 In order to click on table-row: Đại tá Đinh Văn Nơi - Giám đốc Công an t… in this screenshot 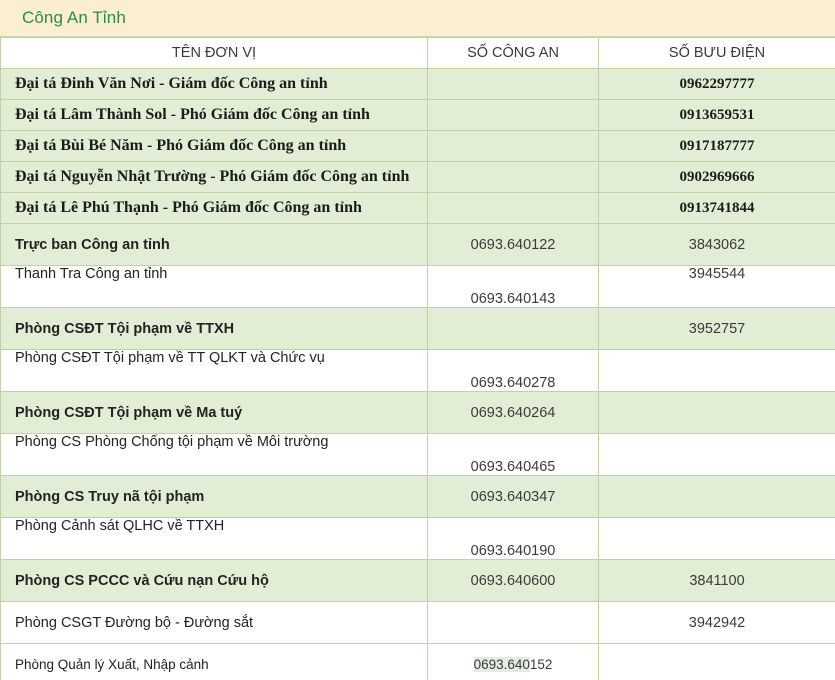, I will do `click(417, 84)`.